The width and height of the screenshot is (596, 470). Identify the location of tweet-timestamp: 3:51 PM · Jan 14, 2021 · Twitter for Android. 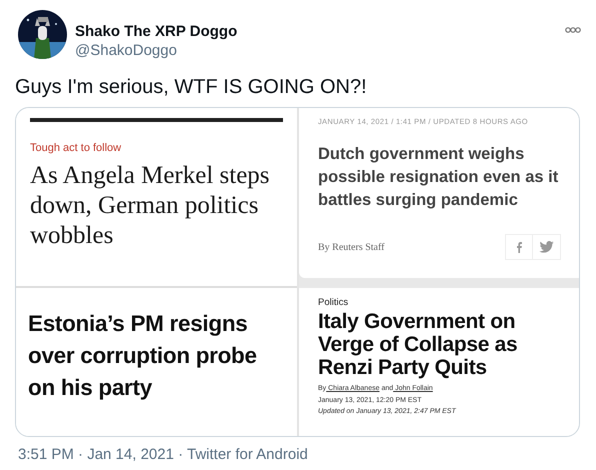
(163, 455).